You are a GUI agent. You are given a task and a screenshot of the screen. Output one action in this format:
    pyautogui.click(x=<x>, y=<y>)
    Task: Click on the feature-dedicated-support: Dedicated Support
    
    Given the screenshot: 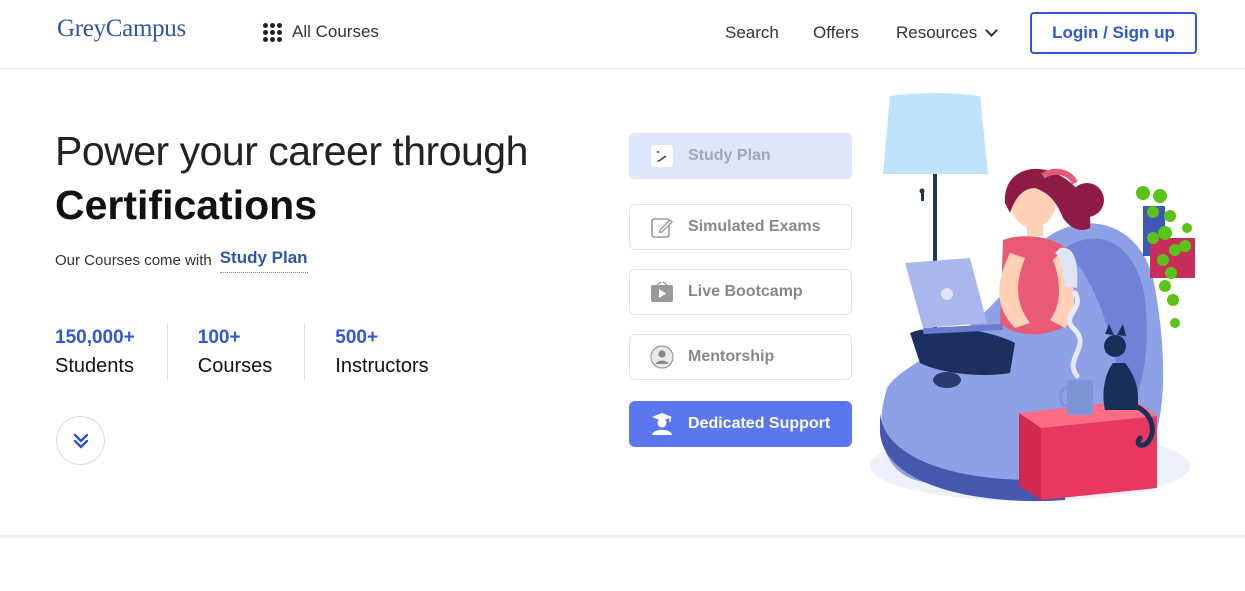 What is the action you would take?
    pyautogui.click(x=740, y=424)
    